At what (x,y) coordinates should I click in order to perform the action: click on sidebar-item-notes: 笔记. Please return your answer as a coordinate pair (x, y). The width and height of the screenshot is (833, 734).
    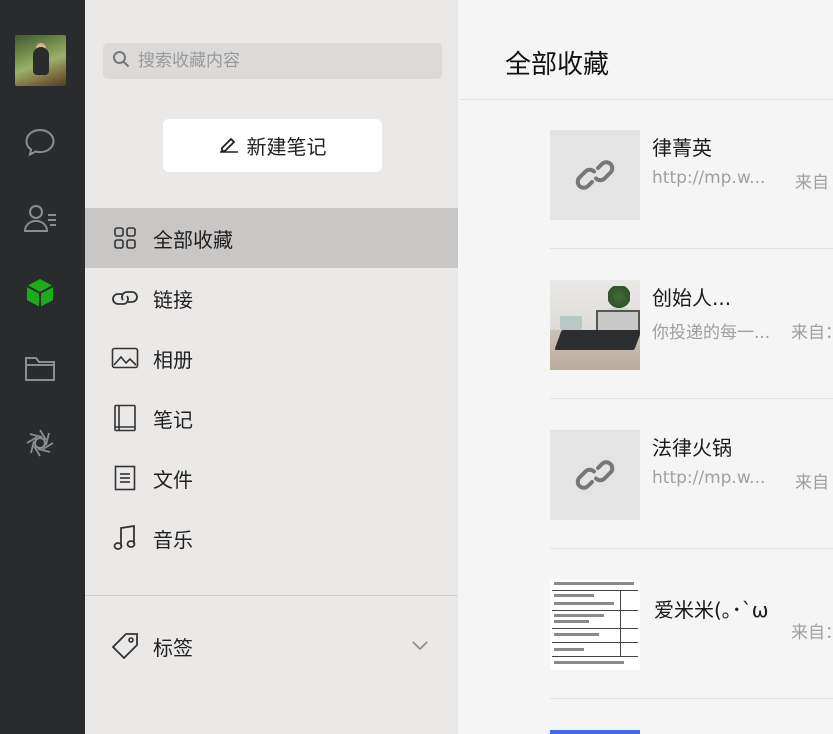
    Looking at the image, I should click on (271, 418).